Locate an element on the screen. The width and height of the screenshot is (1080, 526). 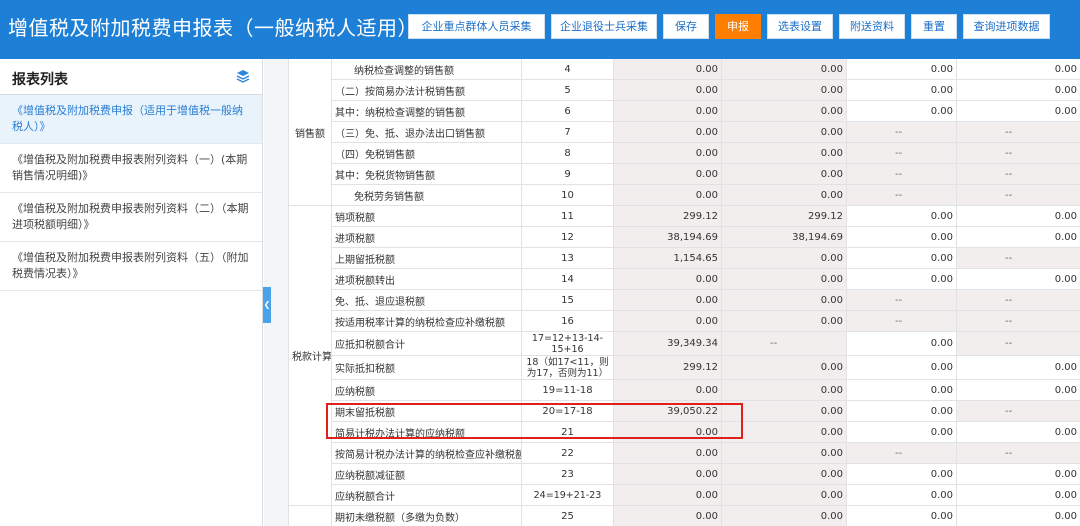
table-row: （三）免、抵、退办法出口销售额 7 0.00 0.00 -- -- is located at coordinates (684, 132).